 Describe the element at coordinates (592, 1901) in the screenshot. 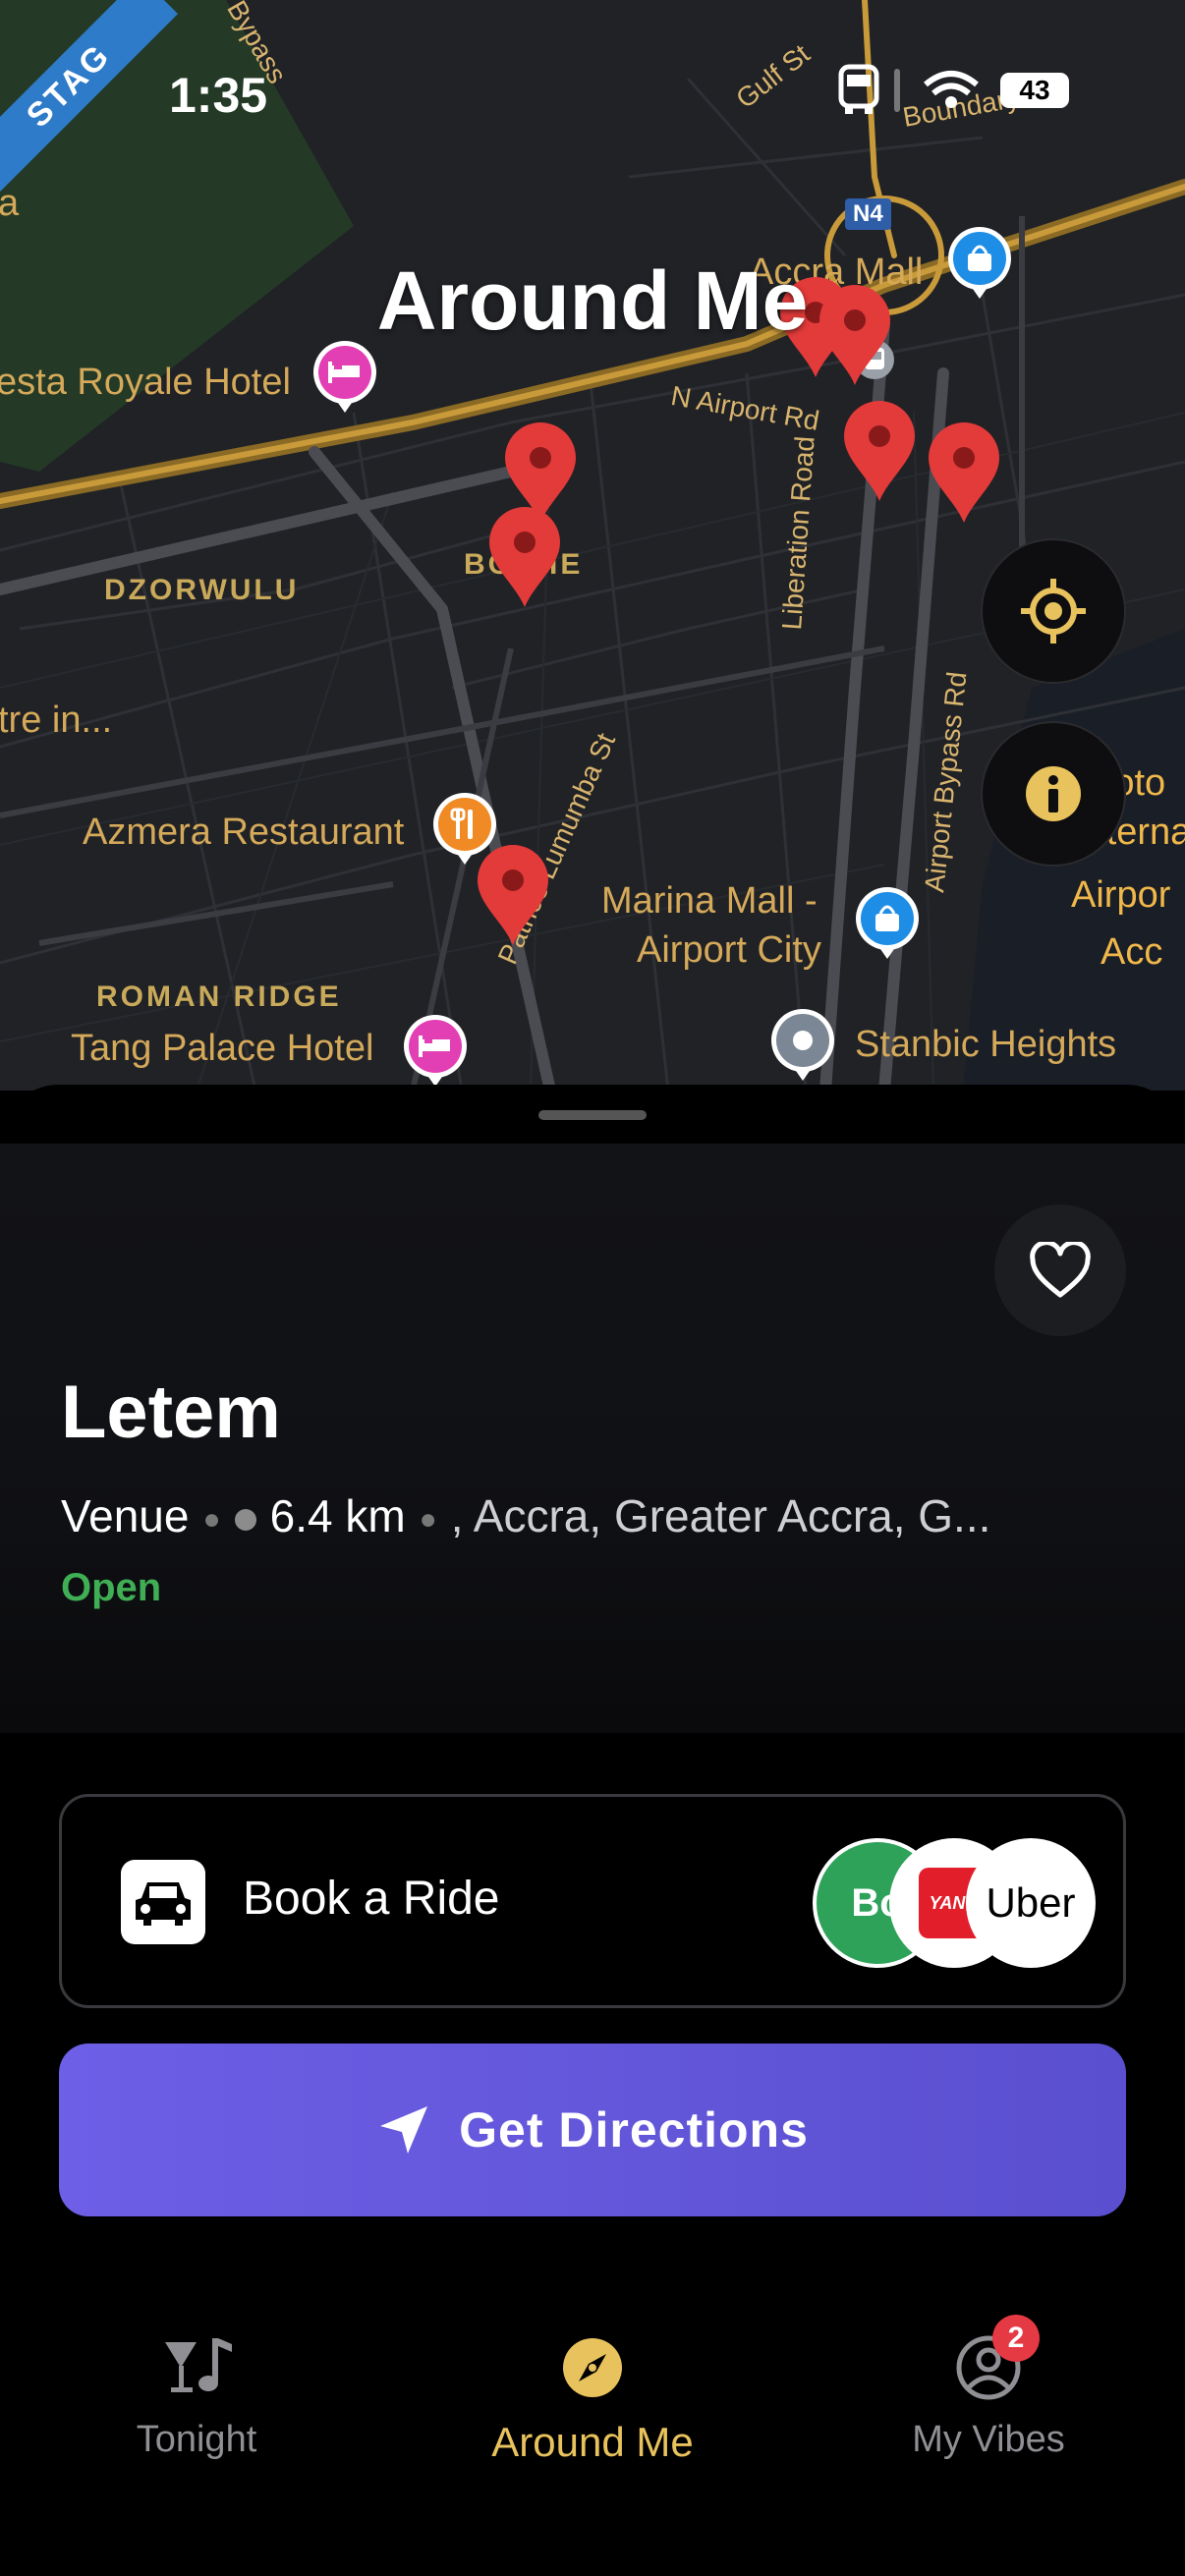

I see `book-ride-button: Book a Ride Bo YANG Uber` at that location.